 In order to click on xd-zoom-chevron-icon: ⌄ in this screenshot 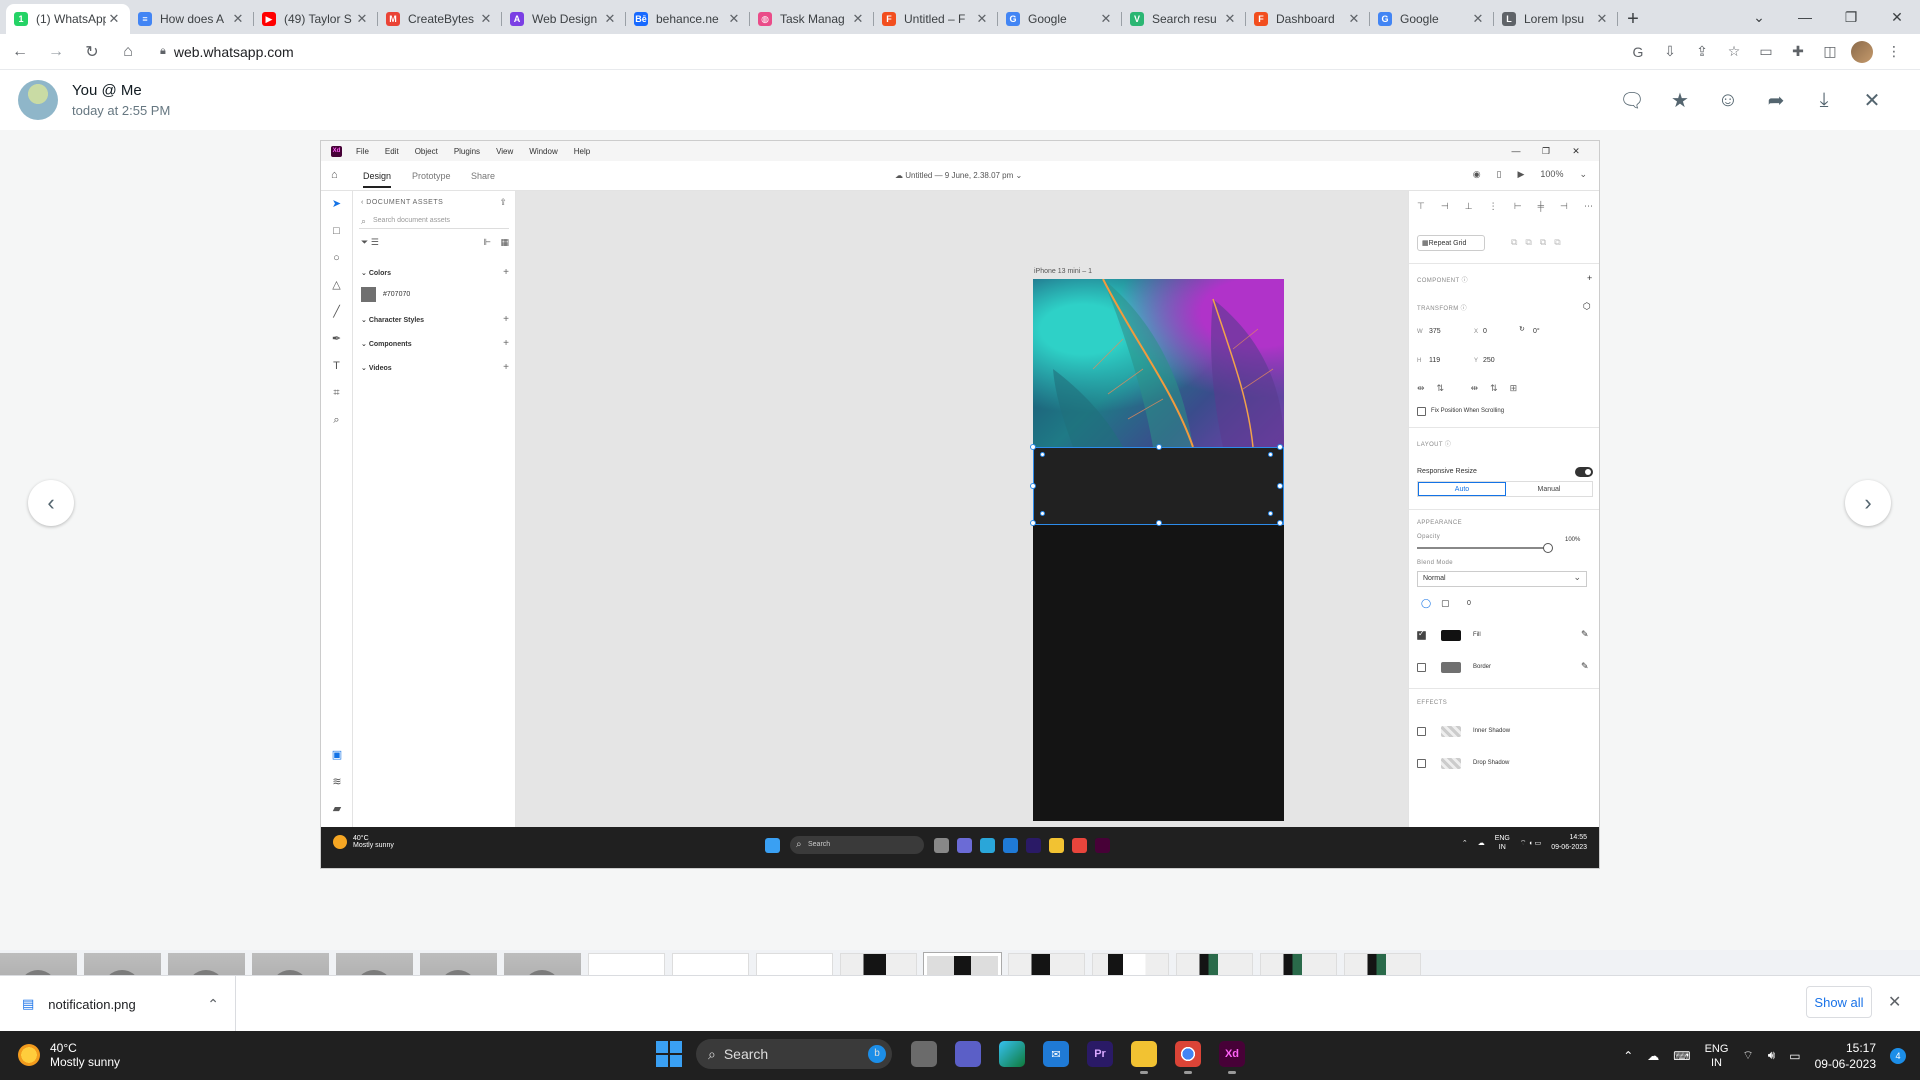, I will do `click(1583, 174)`.